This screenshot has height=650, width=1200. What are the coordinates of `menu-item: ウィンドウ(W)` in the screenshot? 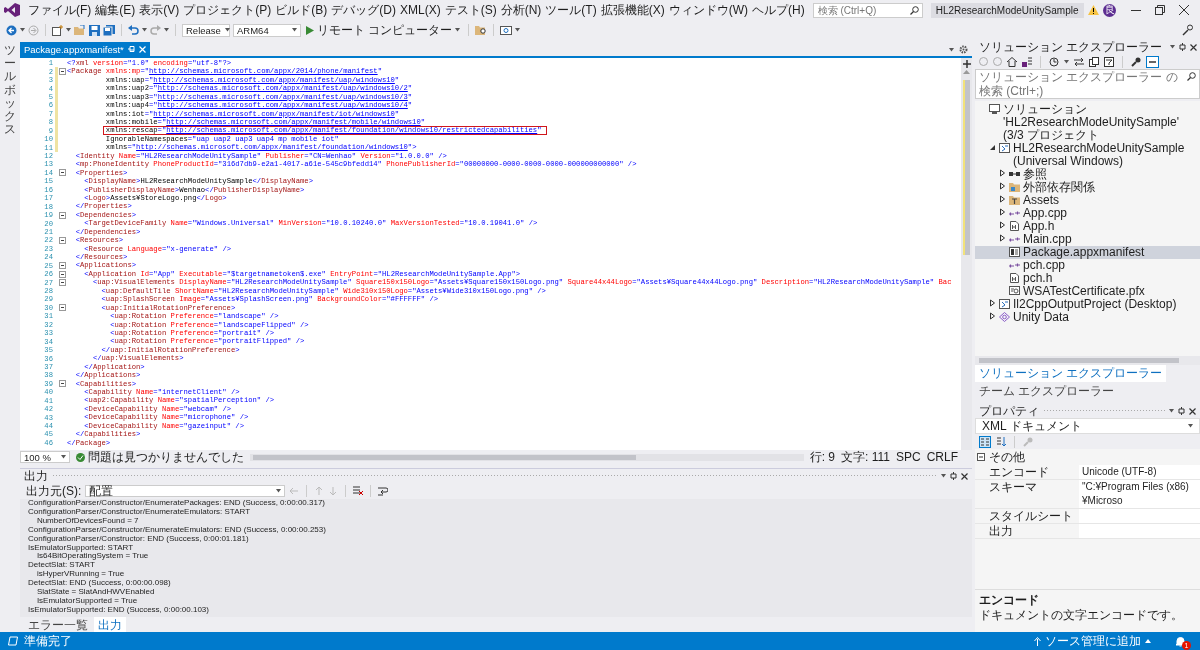 It's located at (708, 10).